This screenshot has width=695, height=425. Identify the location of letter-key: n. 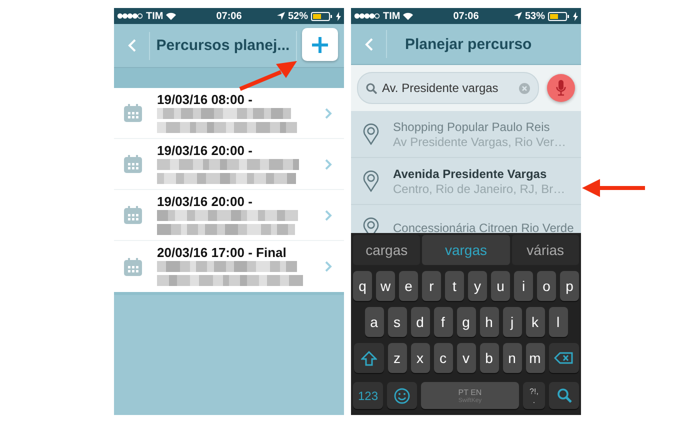
(512, 358).